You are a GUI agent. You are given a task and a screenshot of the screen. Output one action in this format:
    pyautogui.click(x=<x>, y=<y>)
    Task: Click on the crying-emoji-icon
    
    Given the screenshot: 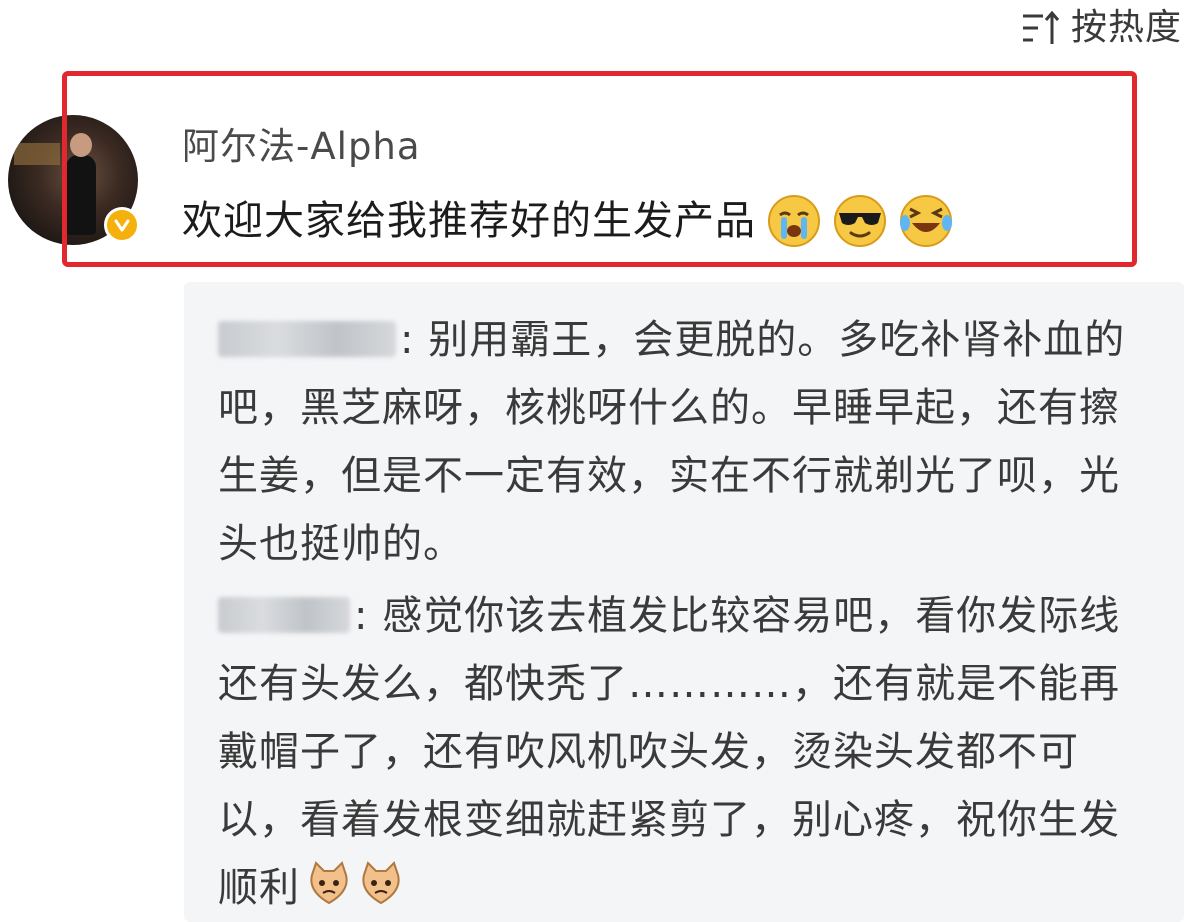 What is the action you would take?
    pyautogui.click(x=794, y=221)
    